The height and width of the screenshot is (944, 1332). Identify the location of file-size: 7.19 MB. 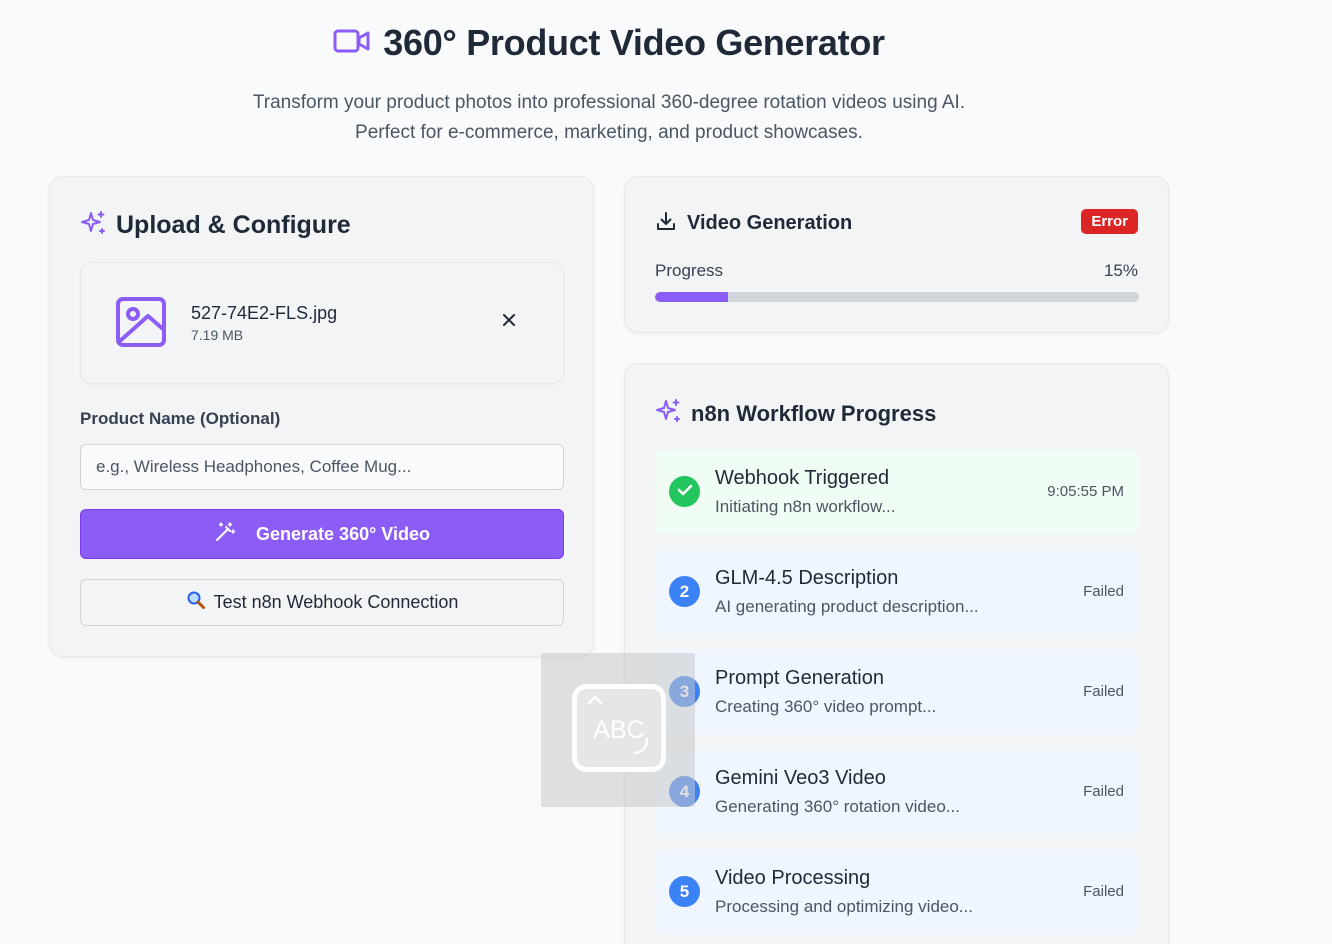
(217, 335).